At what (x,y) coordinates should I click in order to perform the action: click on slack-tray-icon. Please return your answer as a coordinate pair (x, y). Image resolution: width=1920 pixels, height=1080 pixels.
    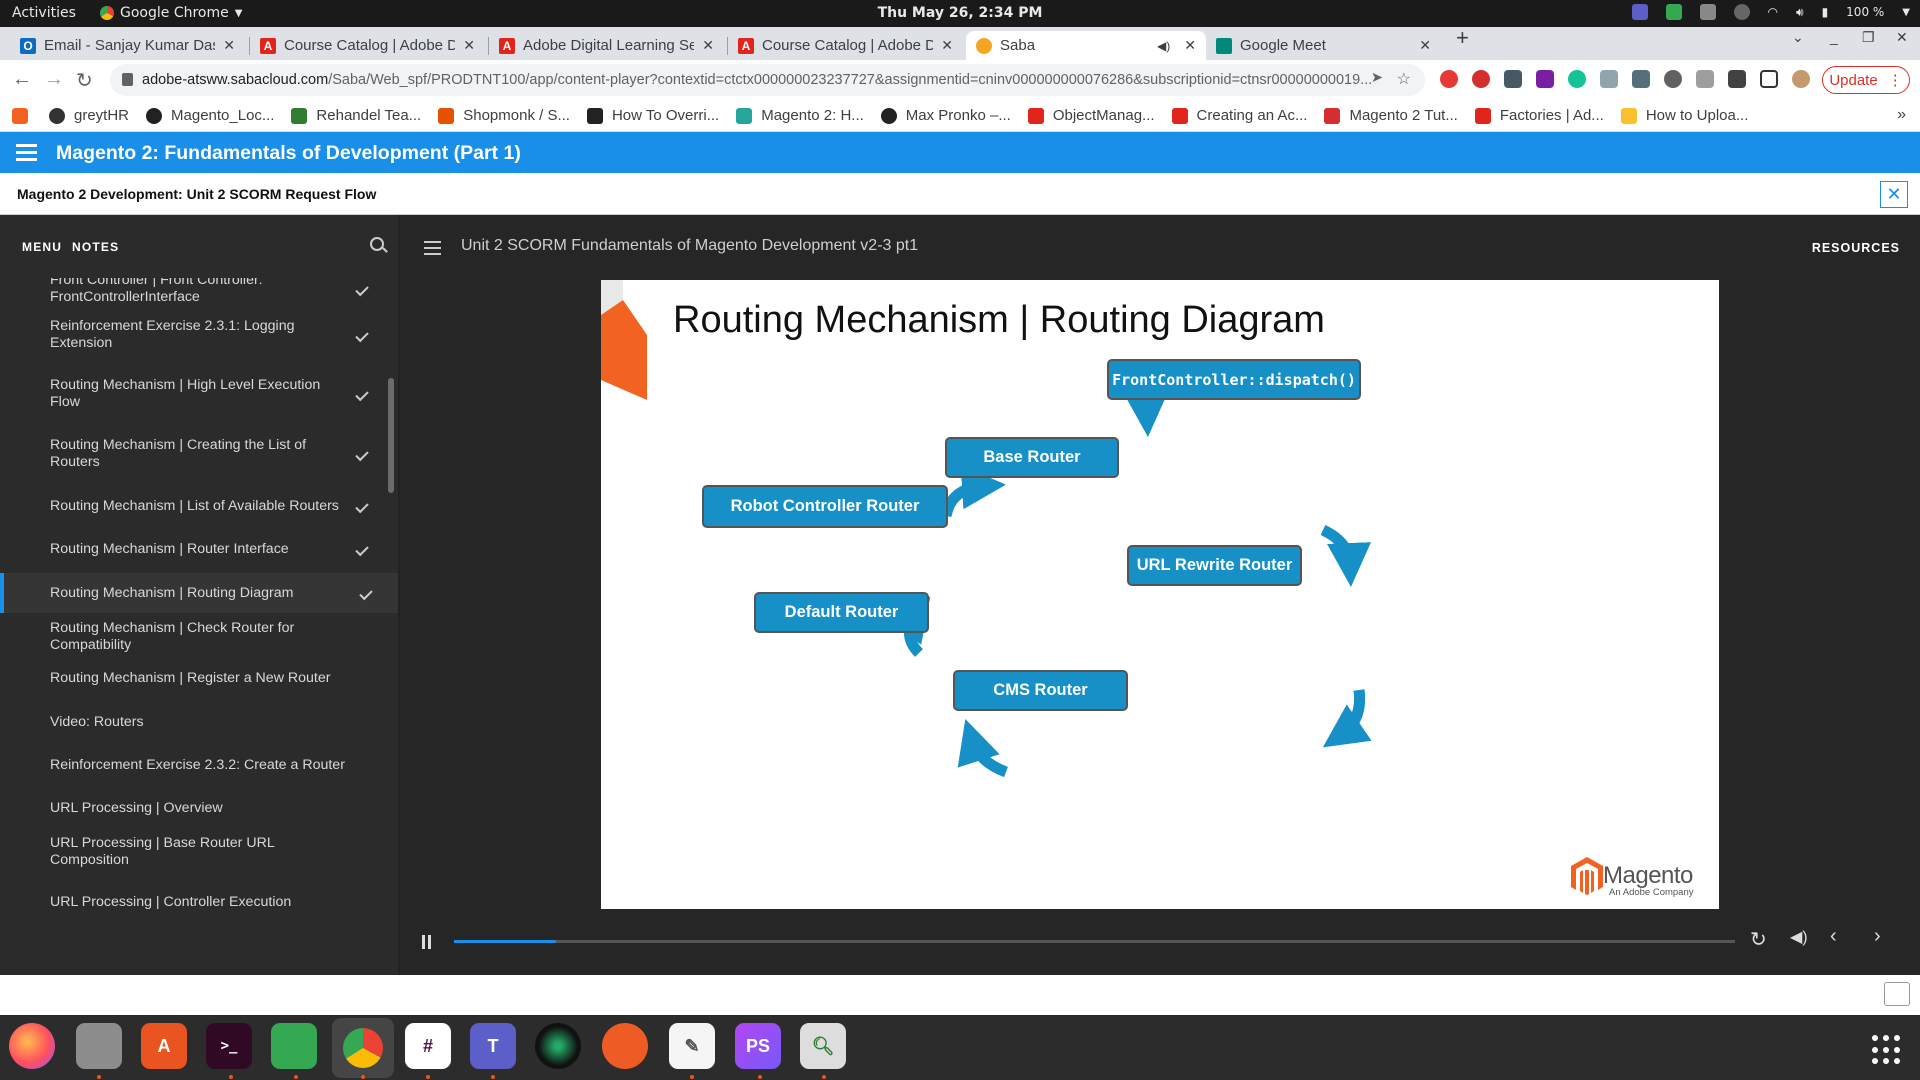
    Looking at the image, I should click on (1707, 12).